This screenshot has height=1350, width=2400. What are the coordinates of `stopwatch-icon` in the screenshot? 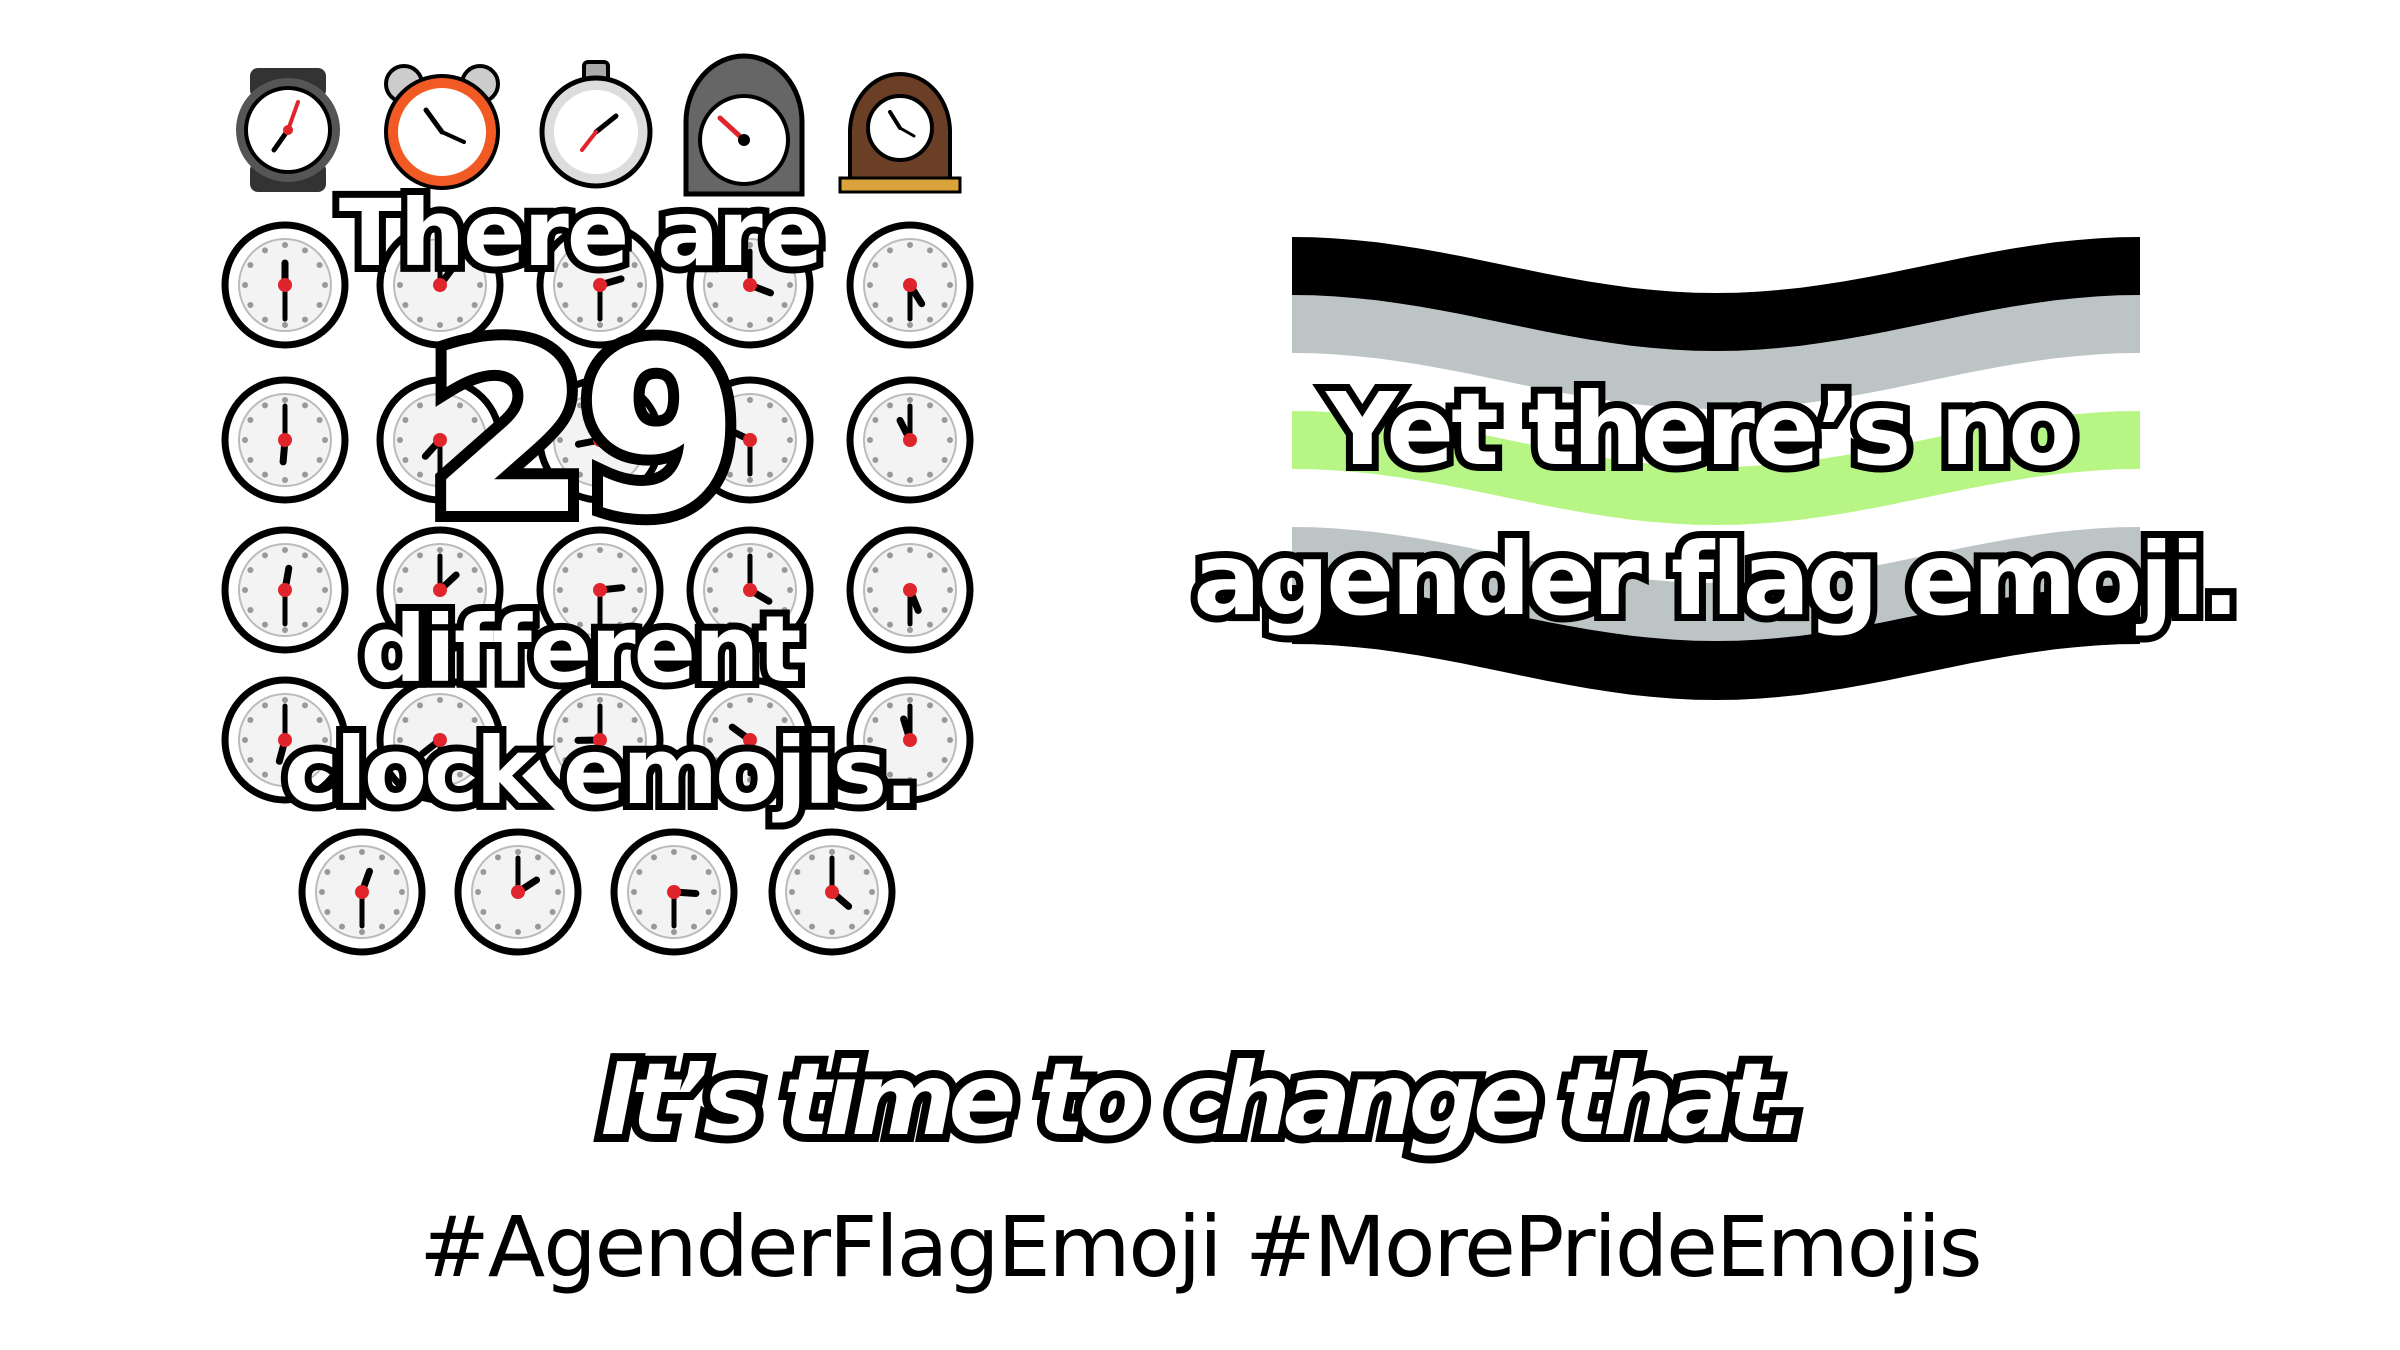 It's located at (596, 124).